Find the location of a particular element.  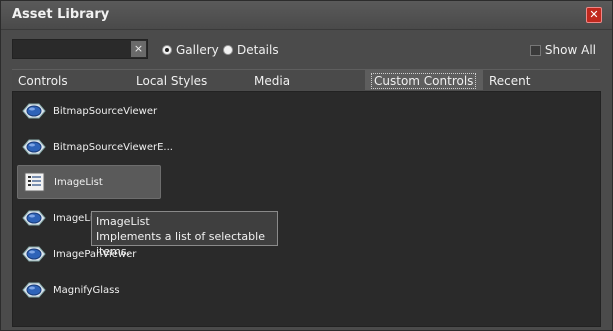

list-item: MagnifyGlass is located at coordinates (89, 290).